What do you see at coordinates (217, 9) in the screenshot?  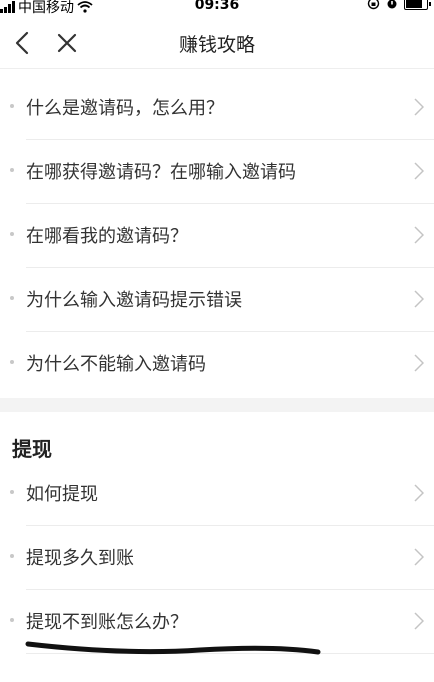 I see `status-bar: 中国移动 09:36` at bounding box center [217, 9].